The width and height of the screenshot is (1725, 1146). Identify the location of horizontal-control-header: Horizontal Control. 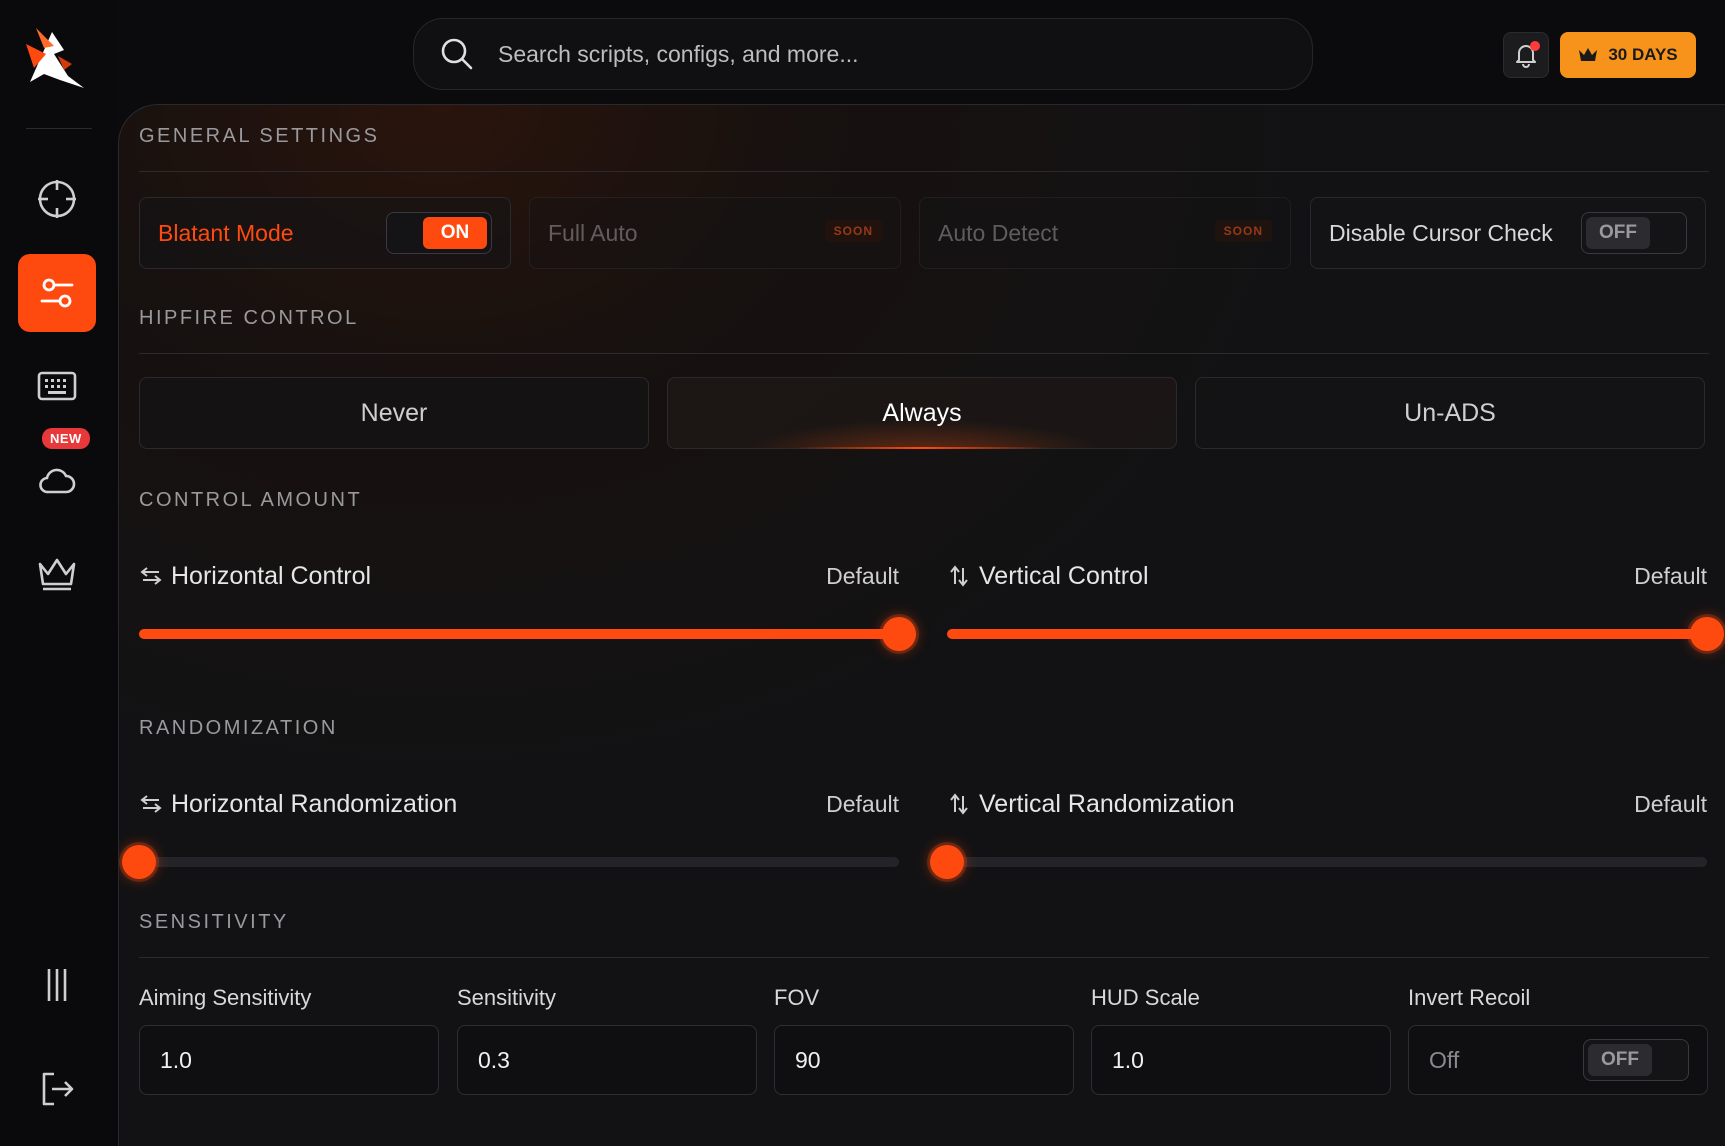
(255, 576).